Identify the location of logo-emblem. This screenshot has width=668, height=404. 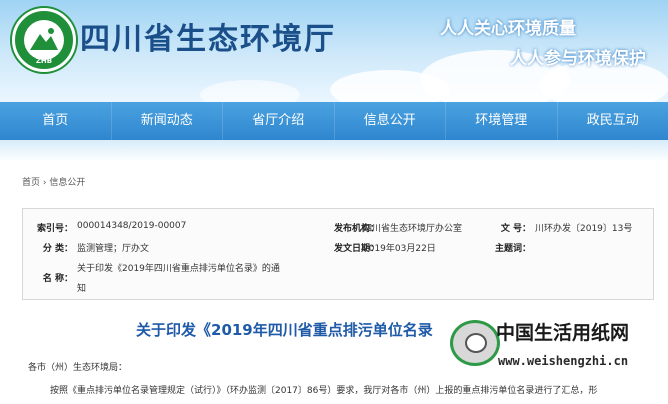
(44, 40).